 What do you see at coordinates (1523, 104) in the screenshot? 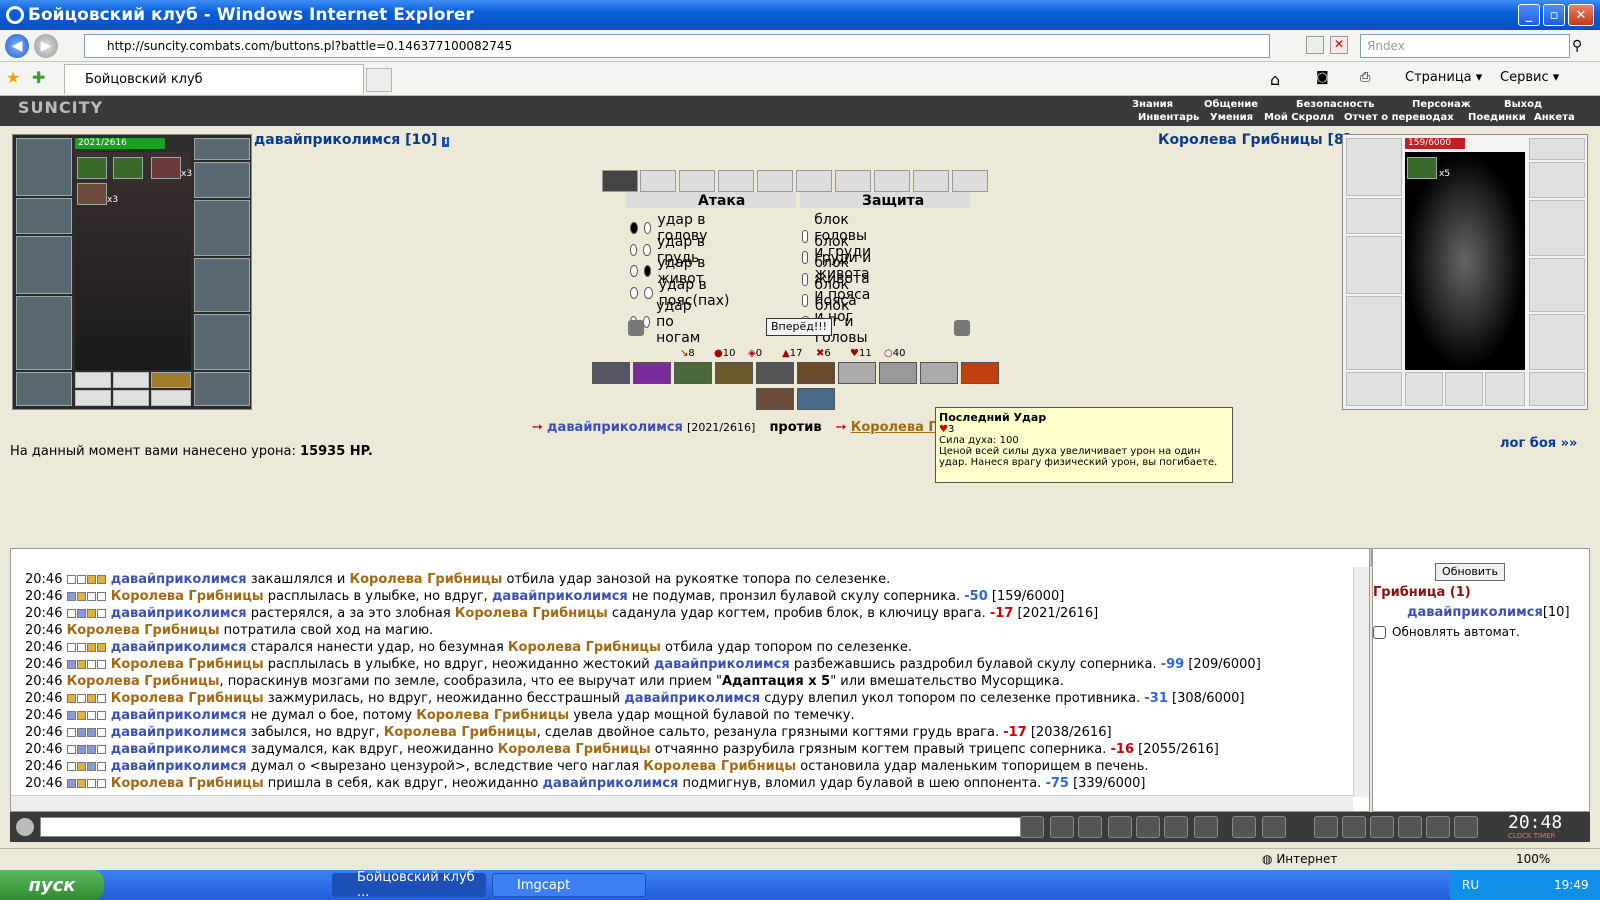
I see `menu-exit: Выход` at bounding box center [1523, 104].